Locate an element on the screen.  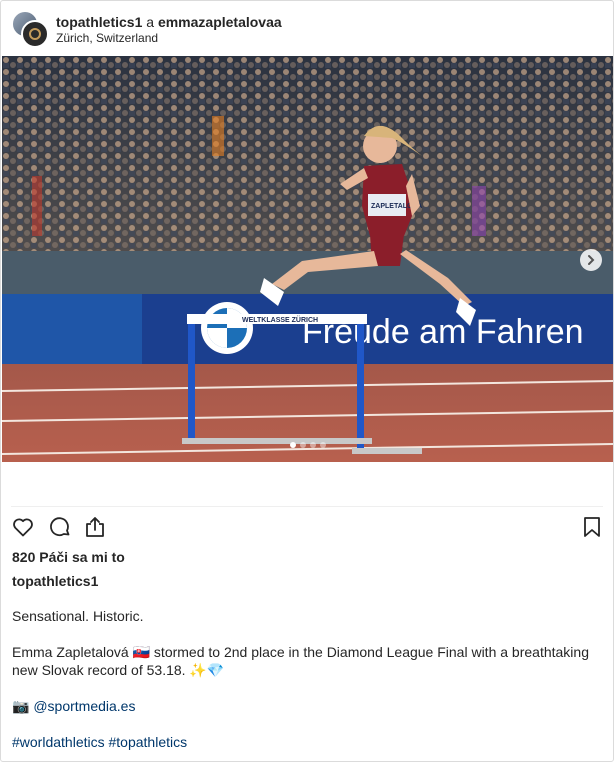
post-authors: topathletics1 a emmazapletalovaa is located at coordinates (169, 22).